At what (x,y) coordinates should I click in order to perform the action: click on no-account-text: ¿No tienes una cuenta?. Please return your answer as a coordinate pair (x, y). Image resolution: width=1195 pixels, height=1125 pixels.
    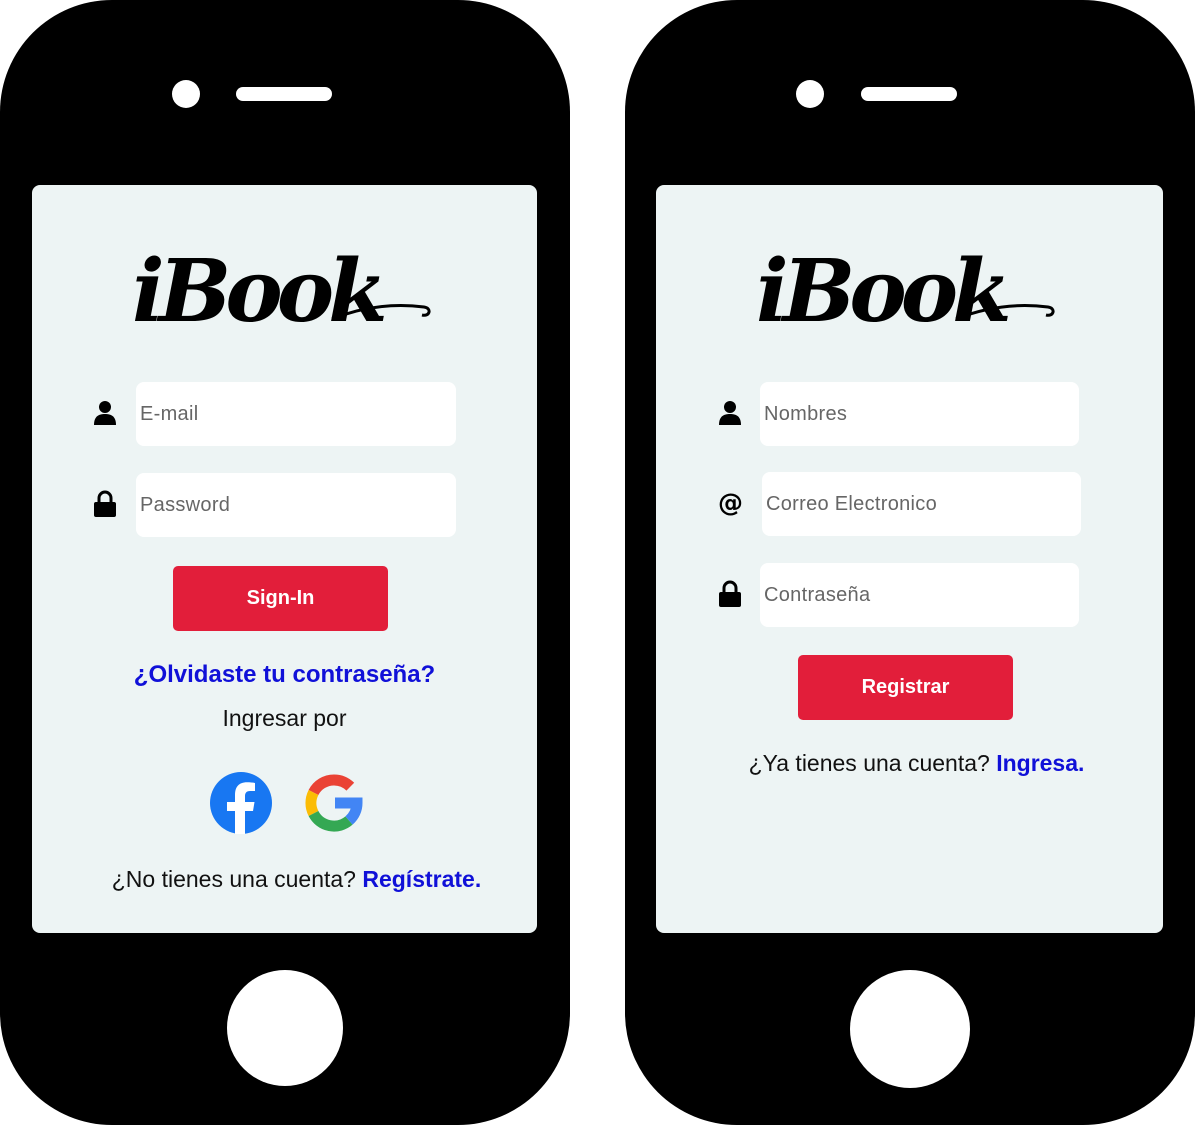
    Looking at the image, I should click on (233, 879).